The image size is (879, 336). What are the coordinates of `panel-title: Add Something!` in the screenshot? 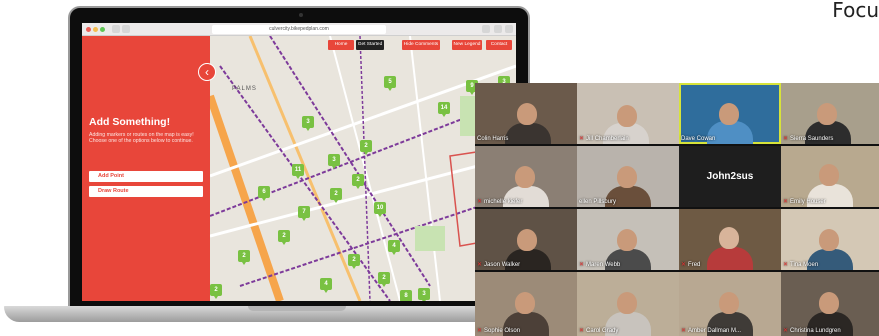 It's located at (130, 122).